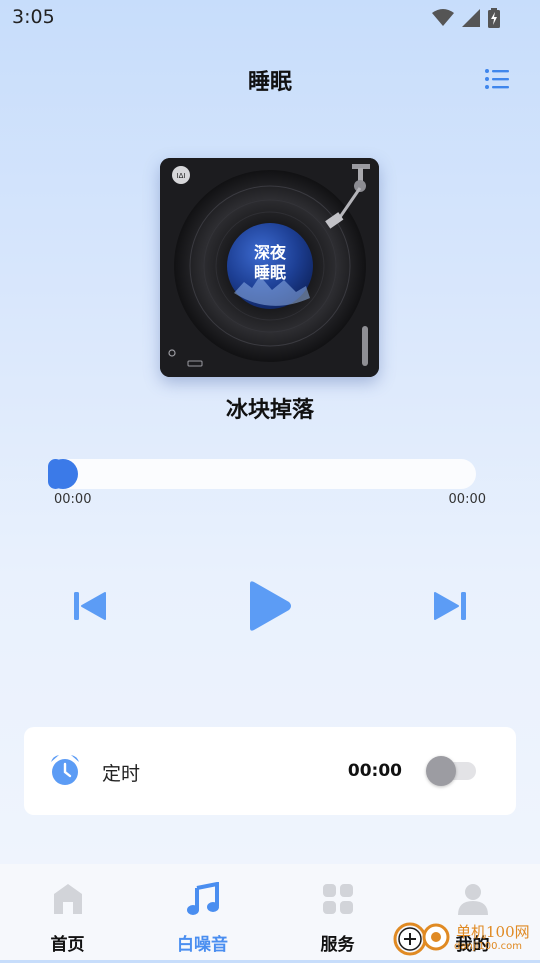 The image size is (540, 963). I want to click on current-time: 00:00, so click(73, 499).